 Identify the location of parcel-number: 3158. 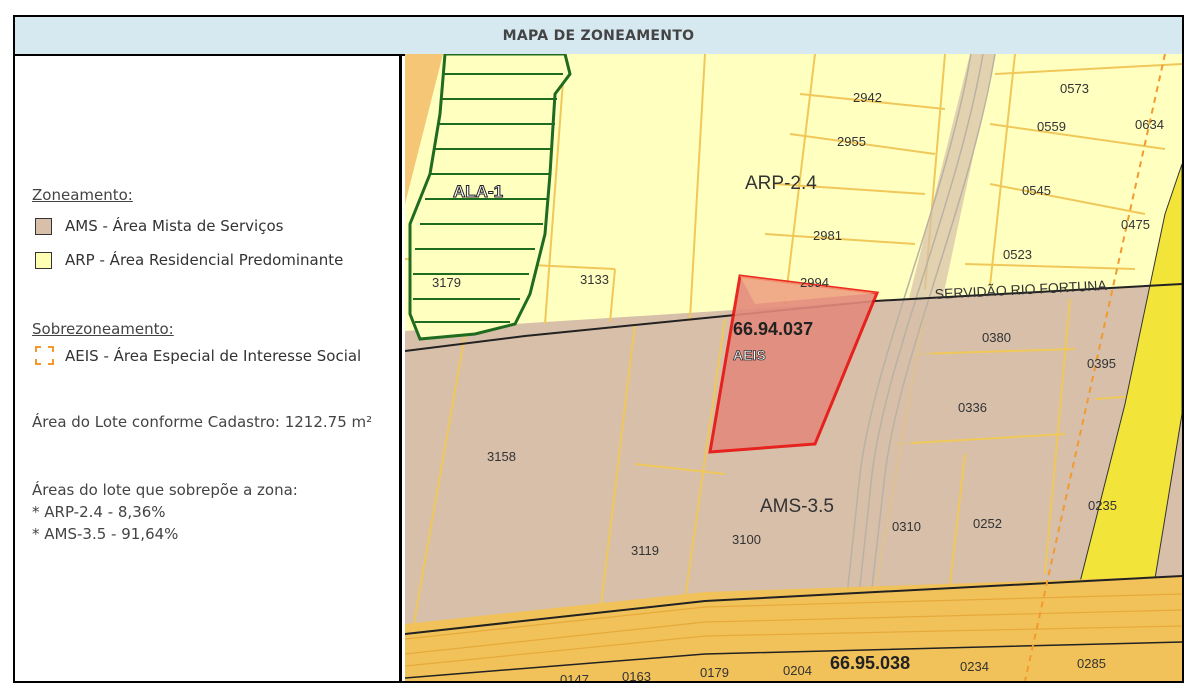
(501, 456).